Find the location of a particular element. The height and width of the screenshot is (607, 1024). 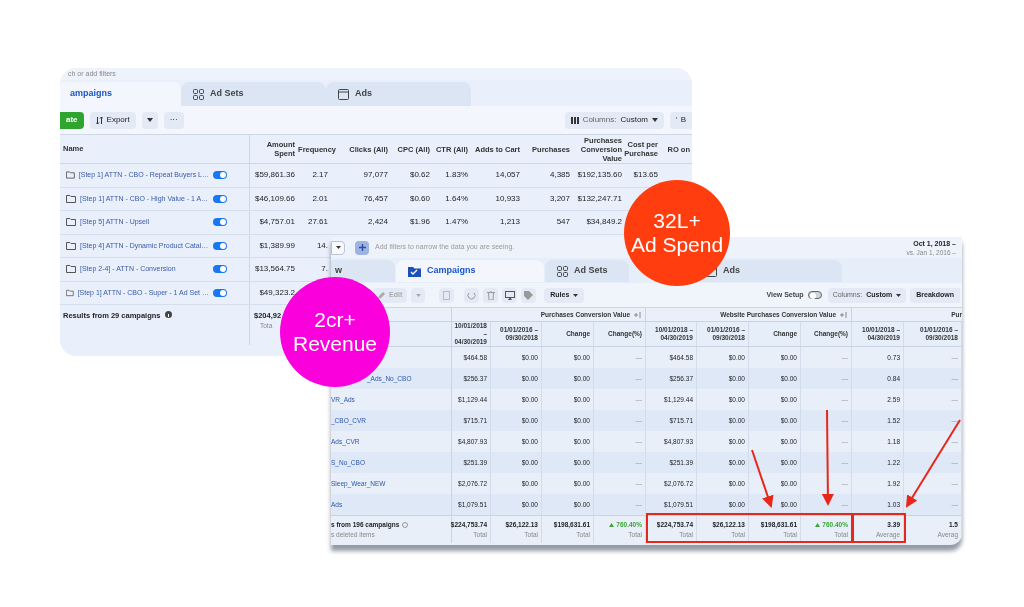

table-cell: 1.47% is located at coordinates (456, 222).